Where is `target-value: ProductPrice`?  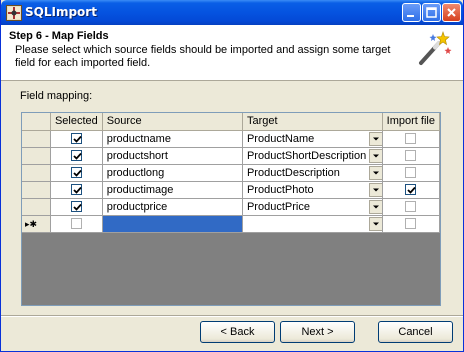 target-value: ProductPrice is located at coordinates (278, 206).